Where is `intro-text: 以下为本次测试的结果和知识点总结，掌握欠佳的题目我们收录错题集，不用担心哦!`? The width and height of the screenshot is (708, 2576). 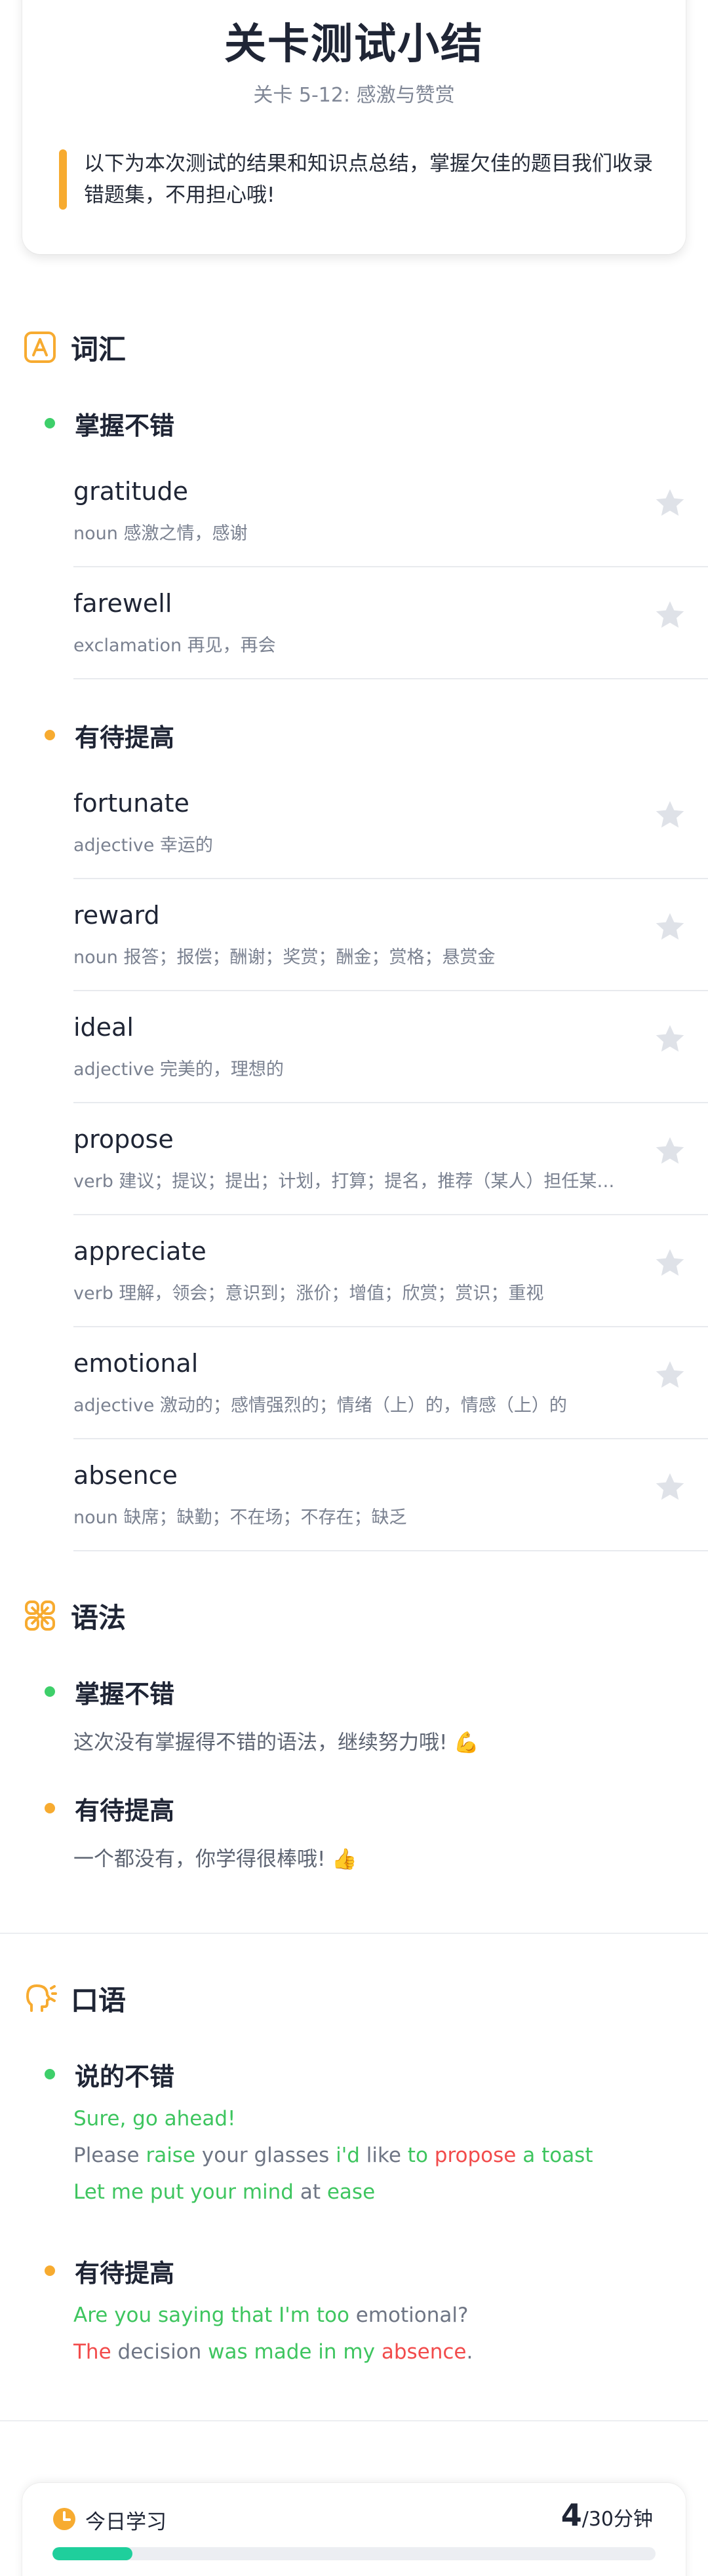 intro-text: 以下为本次测试的结果和知识点总结，掌握欠佳的题目我们收录错题集，不用担心哦! is located at coordinates (368, 179).